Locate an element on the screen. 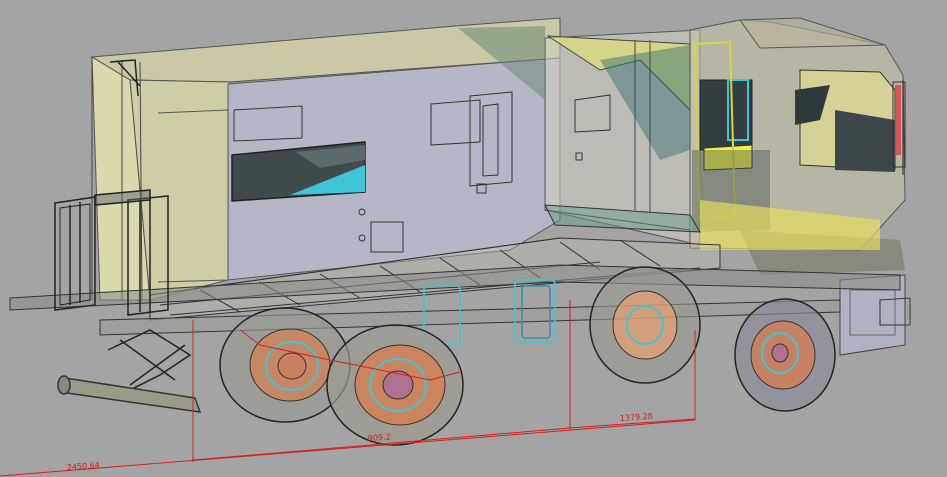  middle-wheel is located at coordinates (645, 325).